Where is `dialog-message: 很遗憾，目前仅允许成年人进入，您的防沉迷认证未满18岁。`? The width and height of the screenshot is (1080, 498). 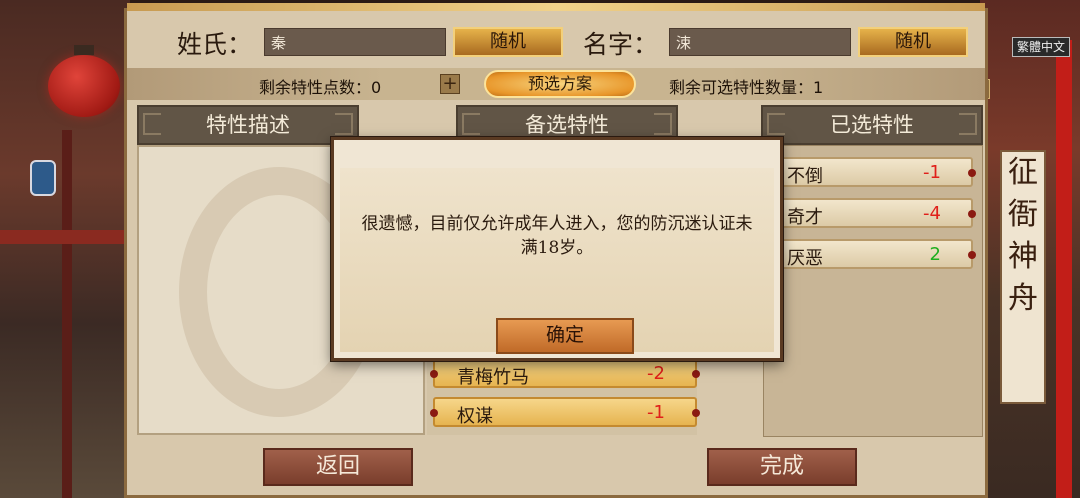 dialog-message: 很遗憾，目前仅允许成年人进入，您的防沉迷认证未满18岁。 is located at coordinates (557, 236).